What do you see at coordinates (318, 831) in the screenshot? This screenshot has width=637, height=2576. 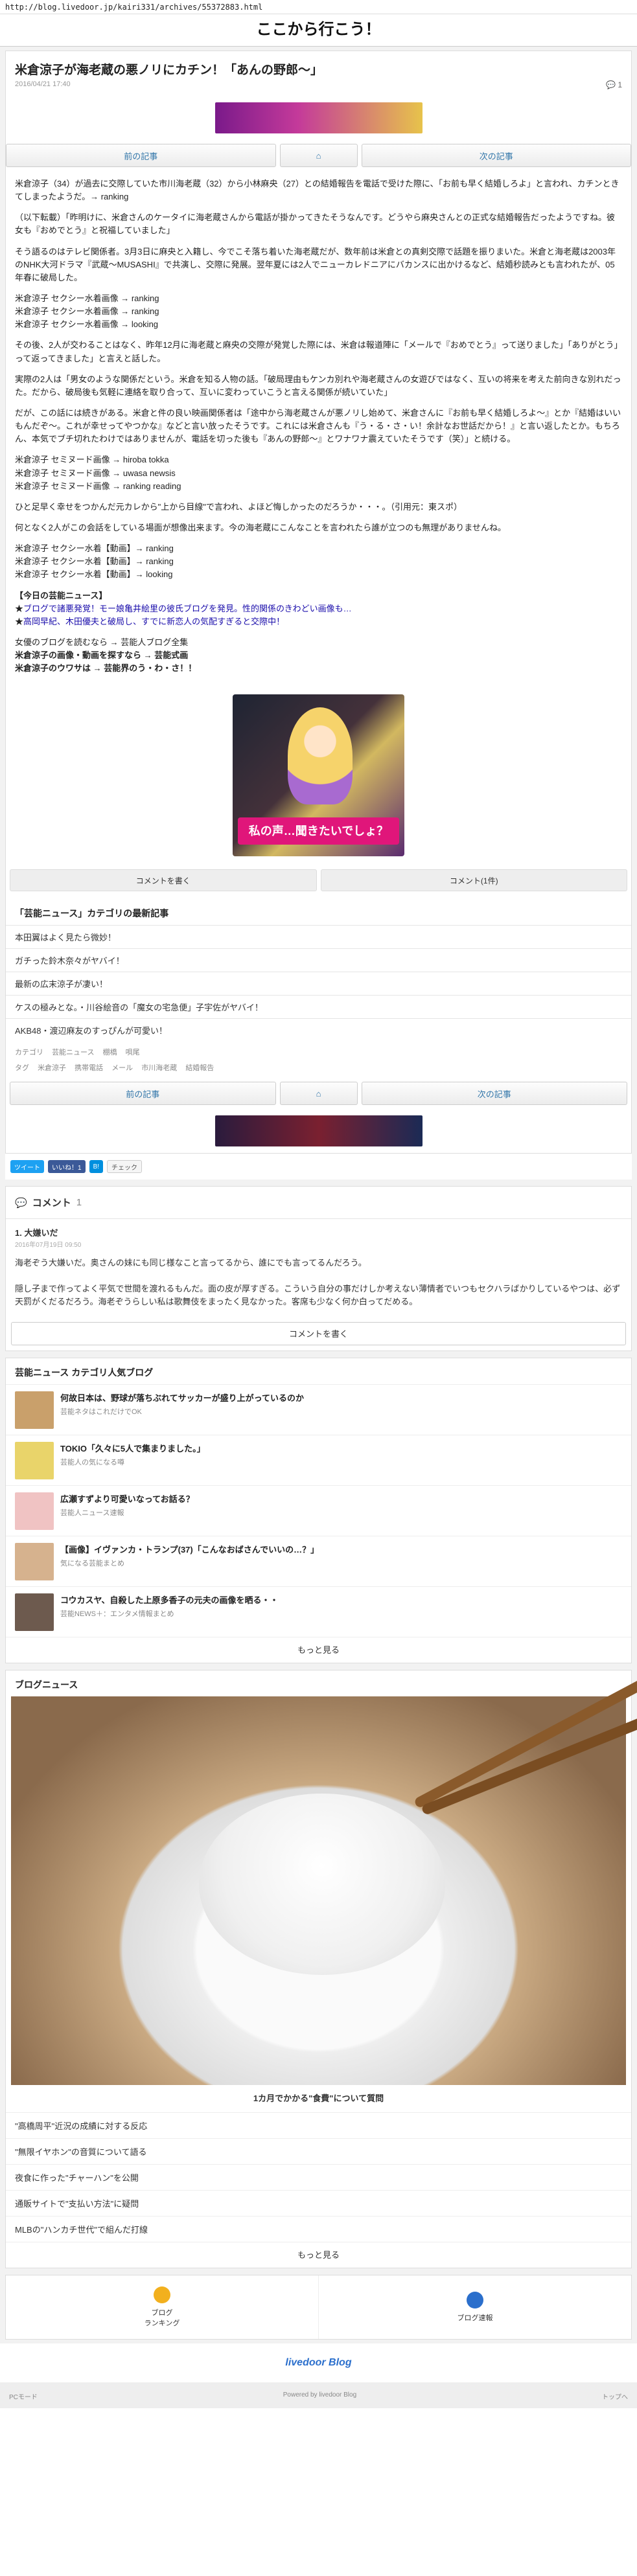 I see `ad-caption: 私の声…聞きたいでしょ？` at bounding box center [318, 831].